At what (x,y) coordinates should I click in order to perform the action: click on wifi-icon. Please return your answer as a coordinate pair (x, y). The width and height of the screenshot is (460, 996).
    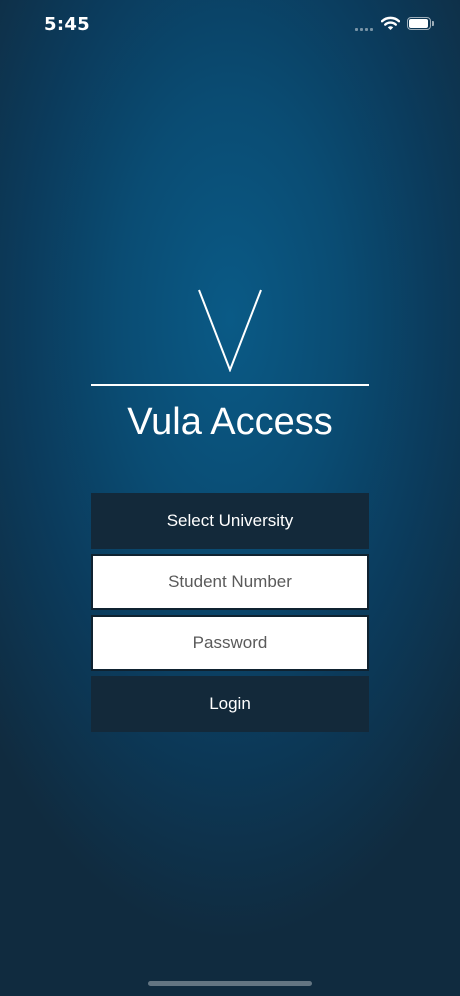
    Looking at the image, I should click on (390, 23).